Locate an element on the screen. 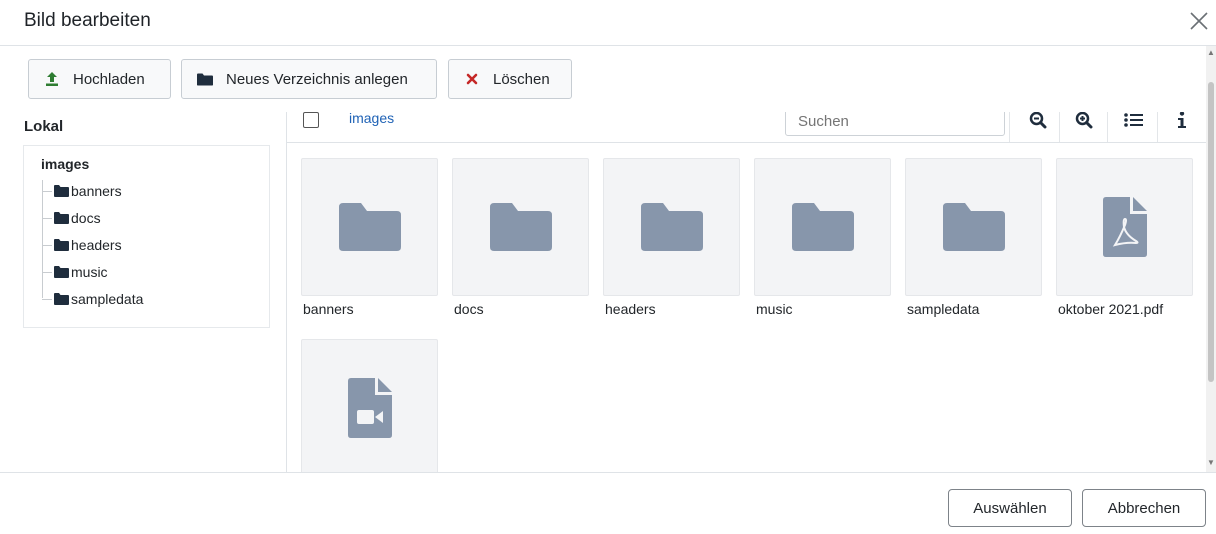 The height and width of the screenshot is (534, 1216). select-button: Auswählen is located at coordinates (1010, 508).